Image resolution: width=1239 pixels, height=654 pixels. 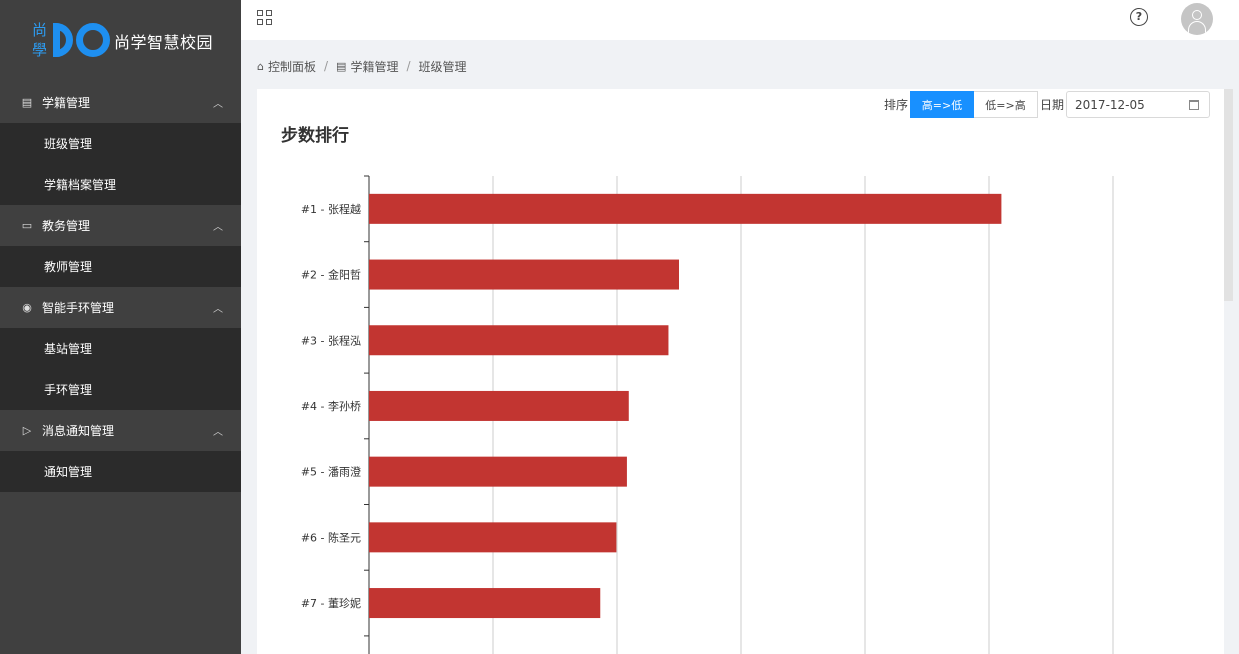 What do you see at coordinates (442, 66) in the screenshot?
I see `breadcrumb-item-class-management: 班级管理` at bounding box center [442, 66].